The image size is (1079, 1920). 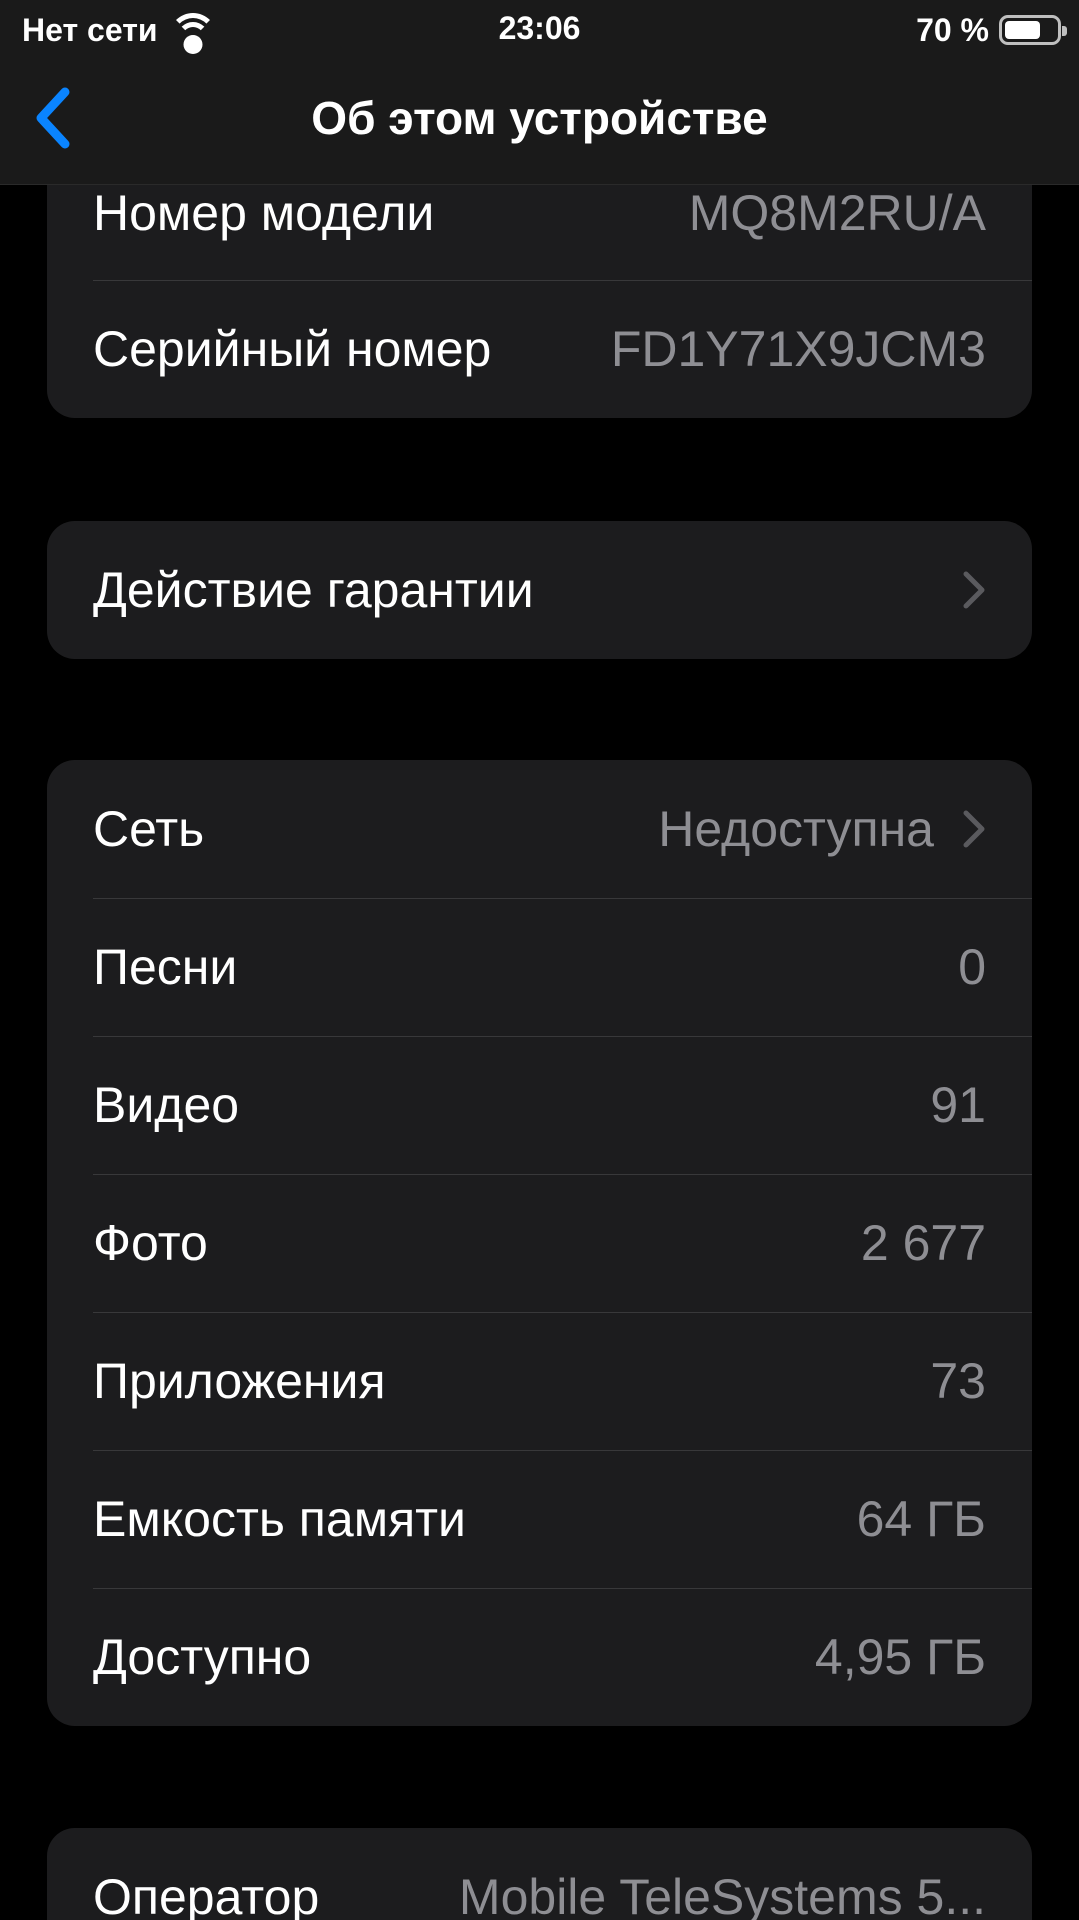 I want to click on row-label: Оператор, so click(x=206, y=1894).